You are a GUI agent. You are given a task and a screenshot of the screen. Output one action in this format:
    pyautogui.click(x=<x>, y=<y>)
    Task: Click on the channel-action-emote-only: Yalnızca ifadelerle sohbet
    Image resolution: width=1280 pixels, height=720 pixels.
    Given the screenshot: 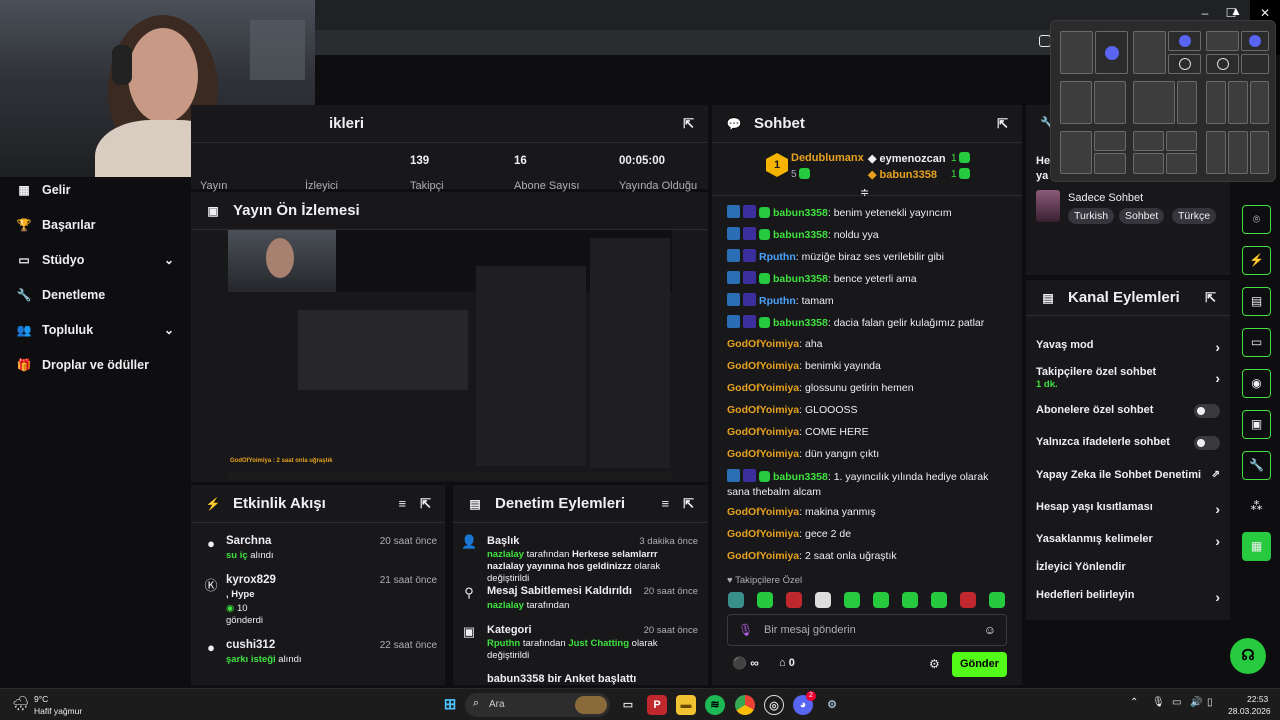 What is the action you would take?
    pyautogui.click(x=1128, y=444)
    